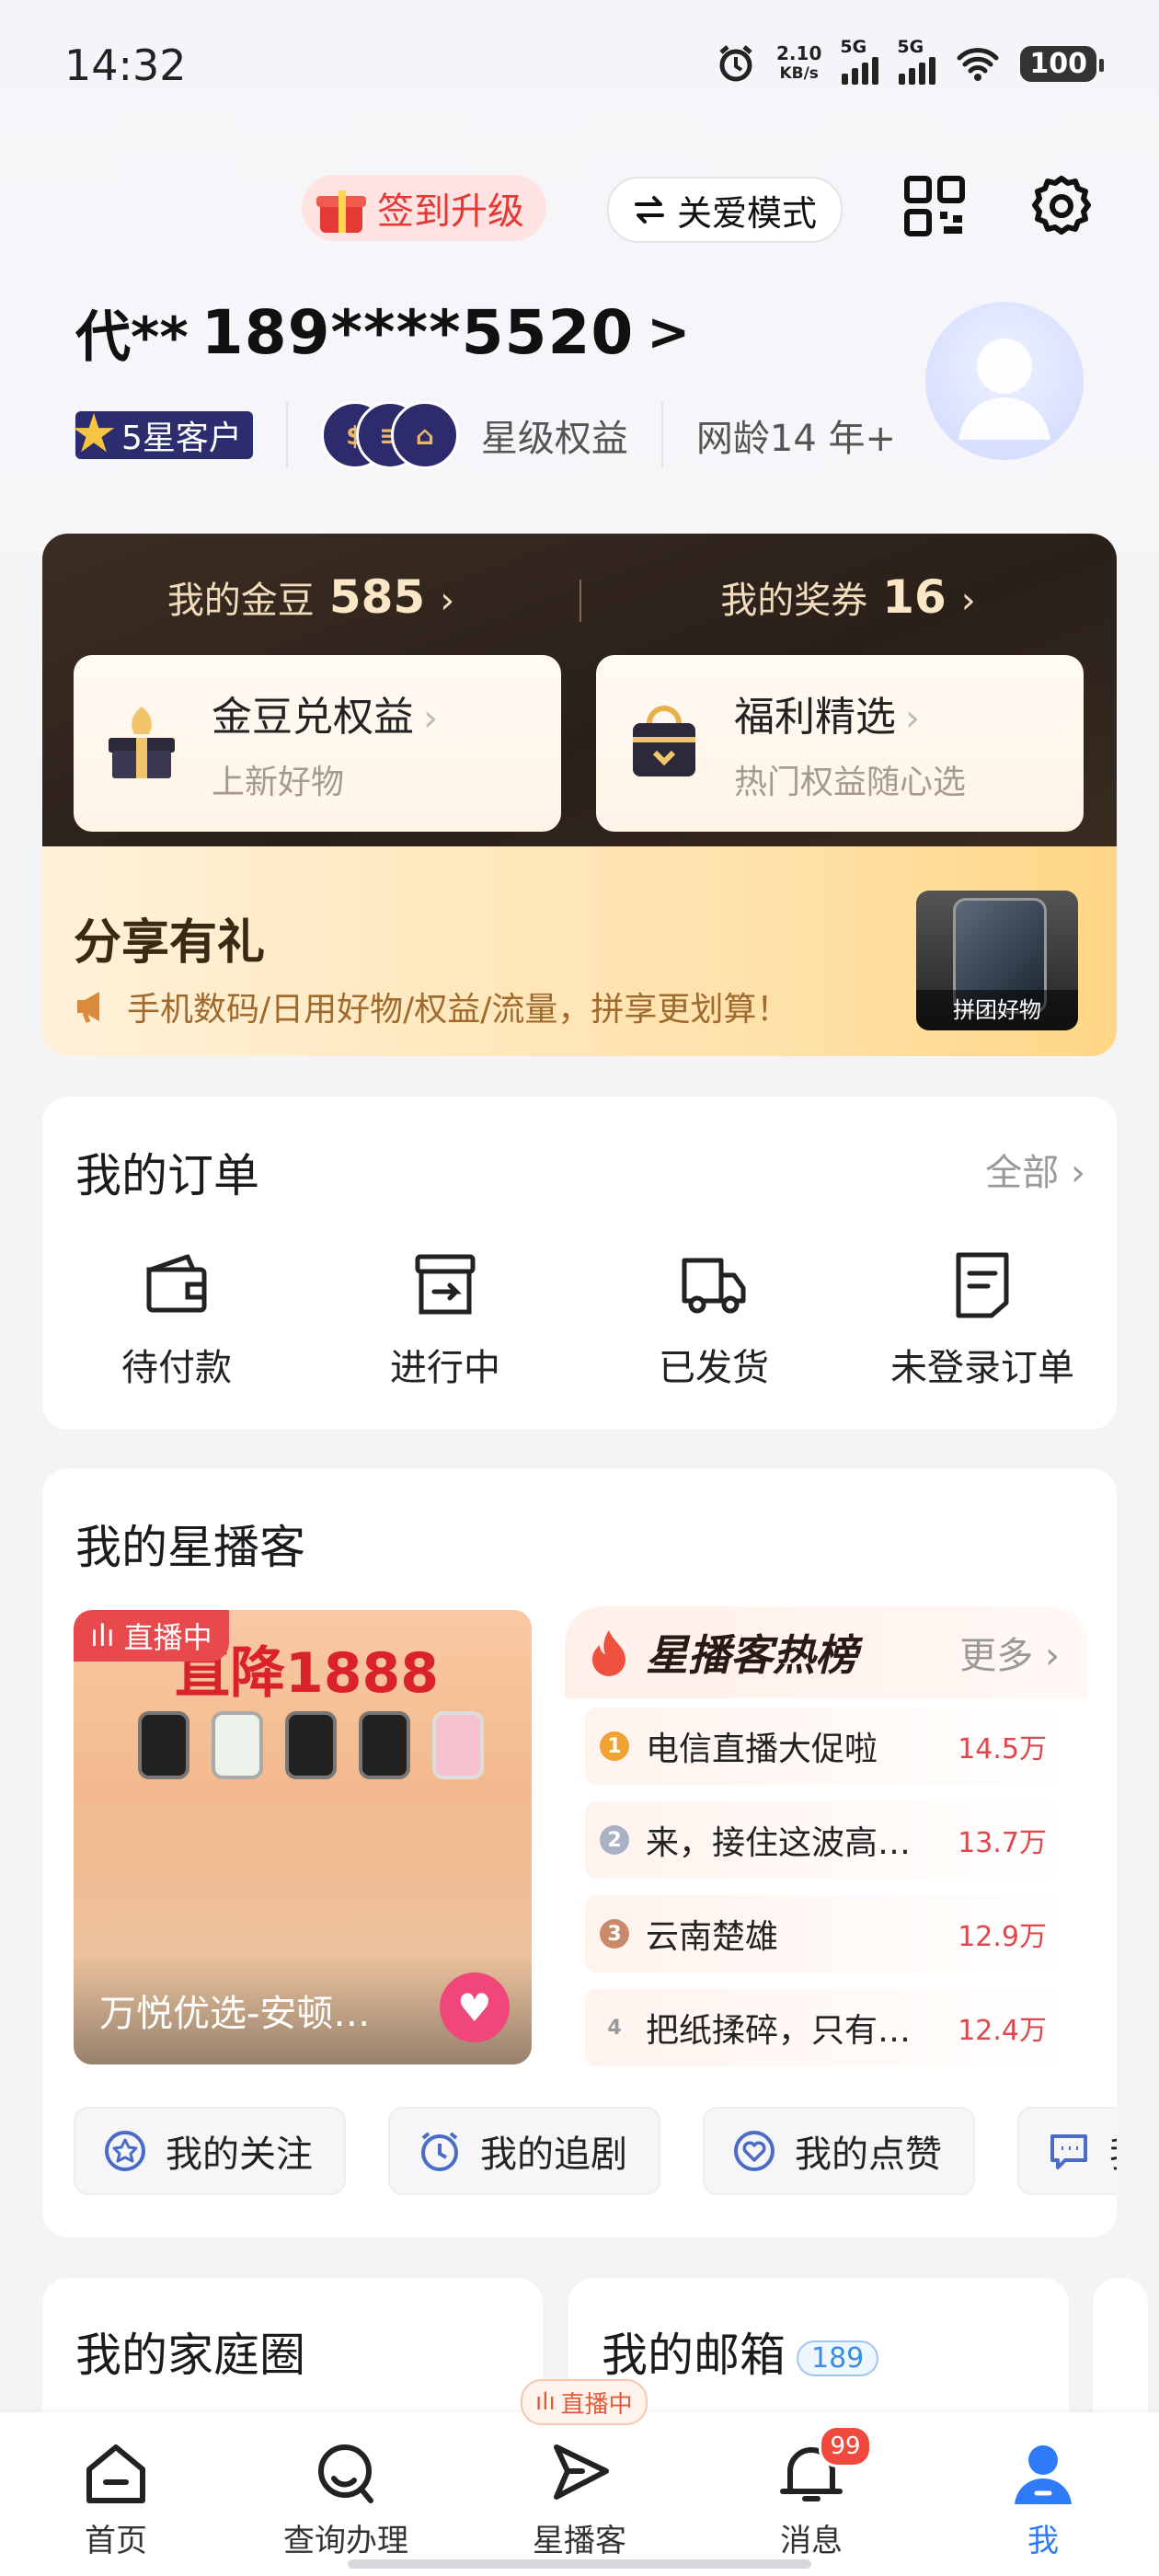 The height and width of the screenshot is (2576, 1159). I want to click on nav-label: 我, so click(1043, 2541).